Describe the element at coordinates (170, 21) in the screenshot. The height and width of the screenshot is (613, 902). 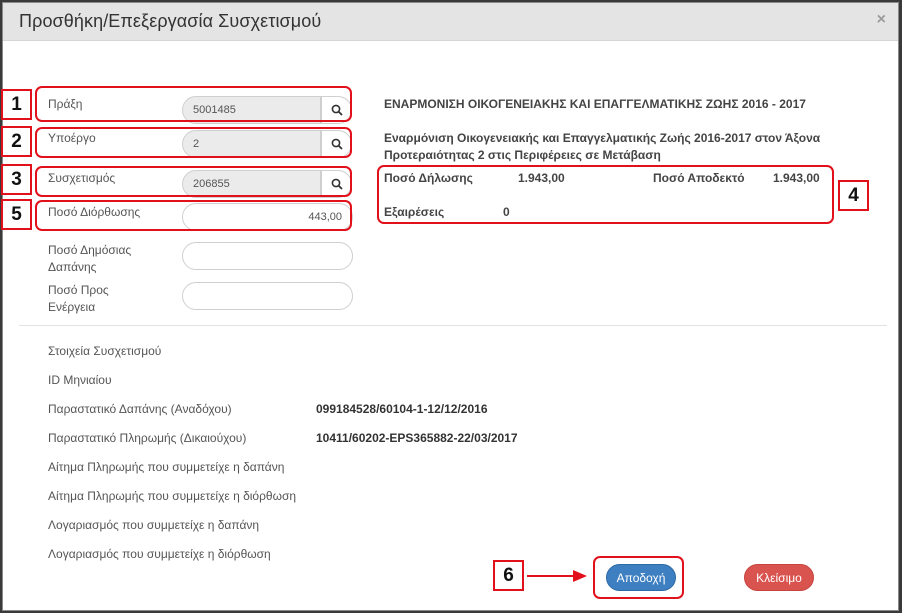
I see `modal-title: Προσθήκη/Επεξεργασία Συσχετισμού` at that location.